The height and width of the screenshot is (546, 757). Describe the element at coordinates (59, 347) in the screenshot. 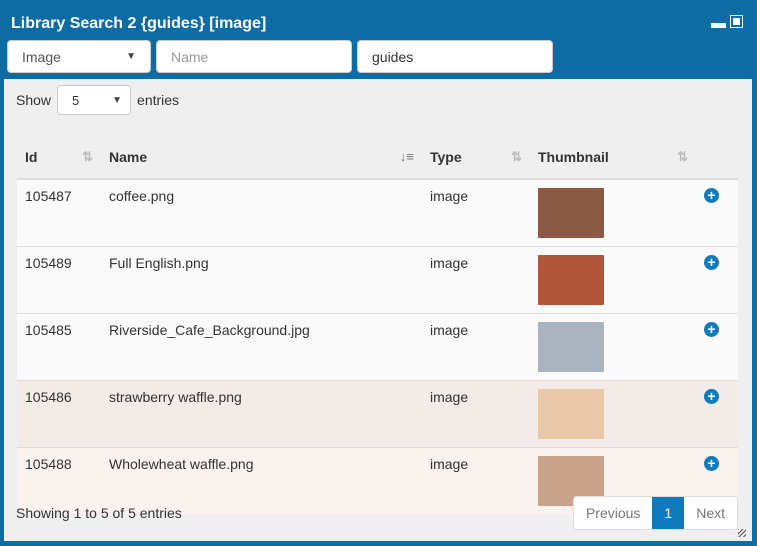

I see `cell-id: 105485` at that location.